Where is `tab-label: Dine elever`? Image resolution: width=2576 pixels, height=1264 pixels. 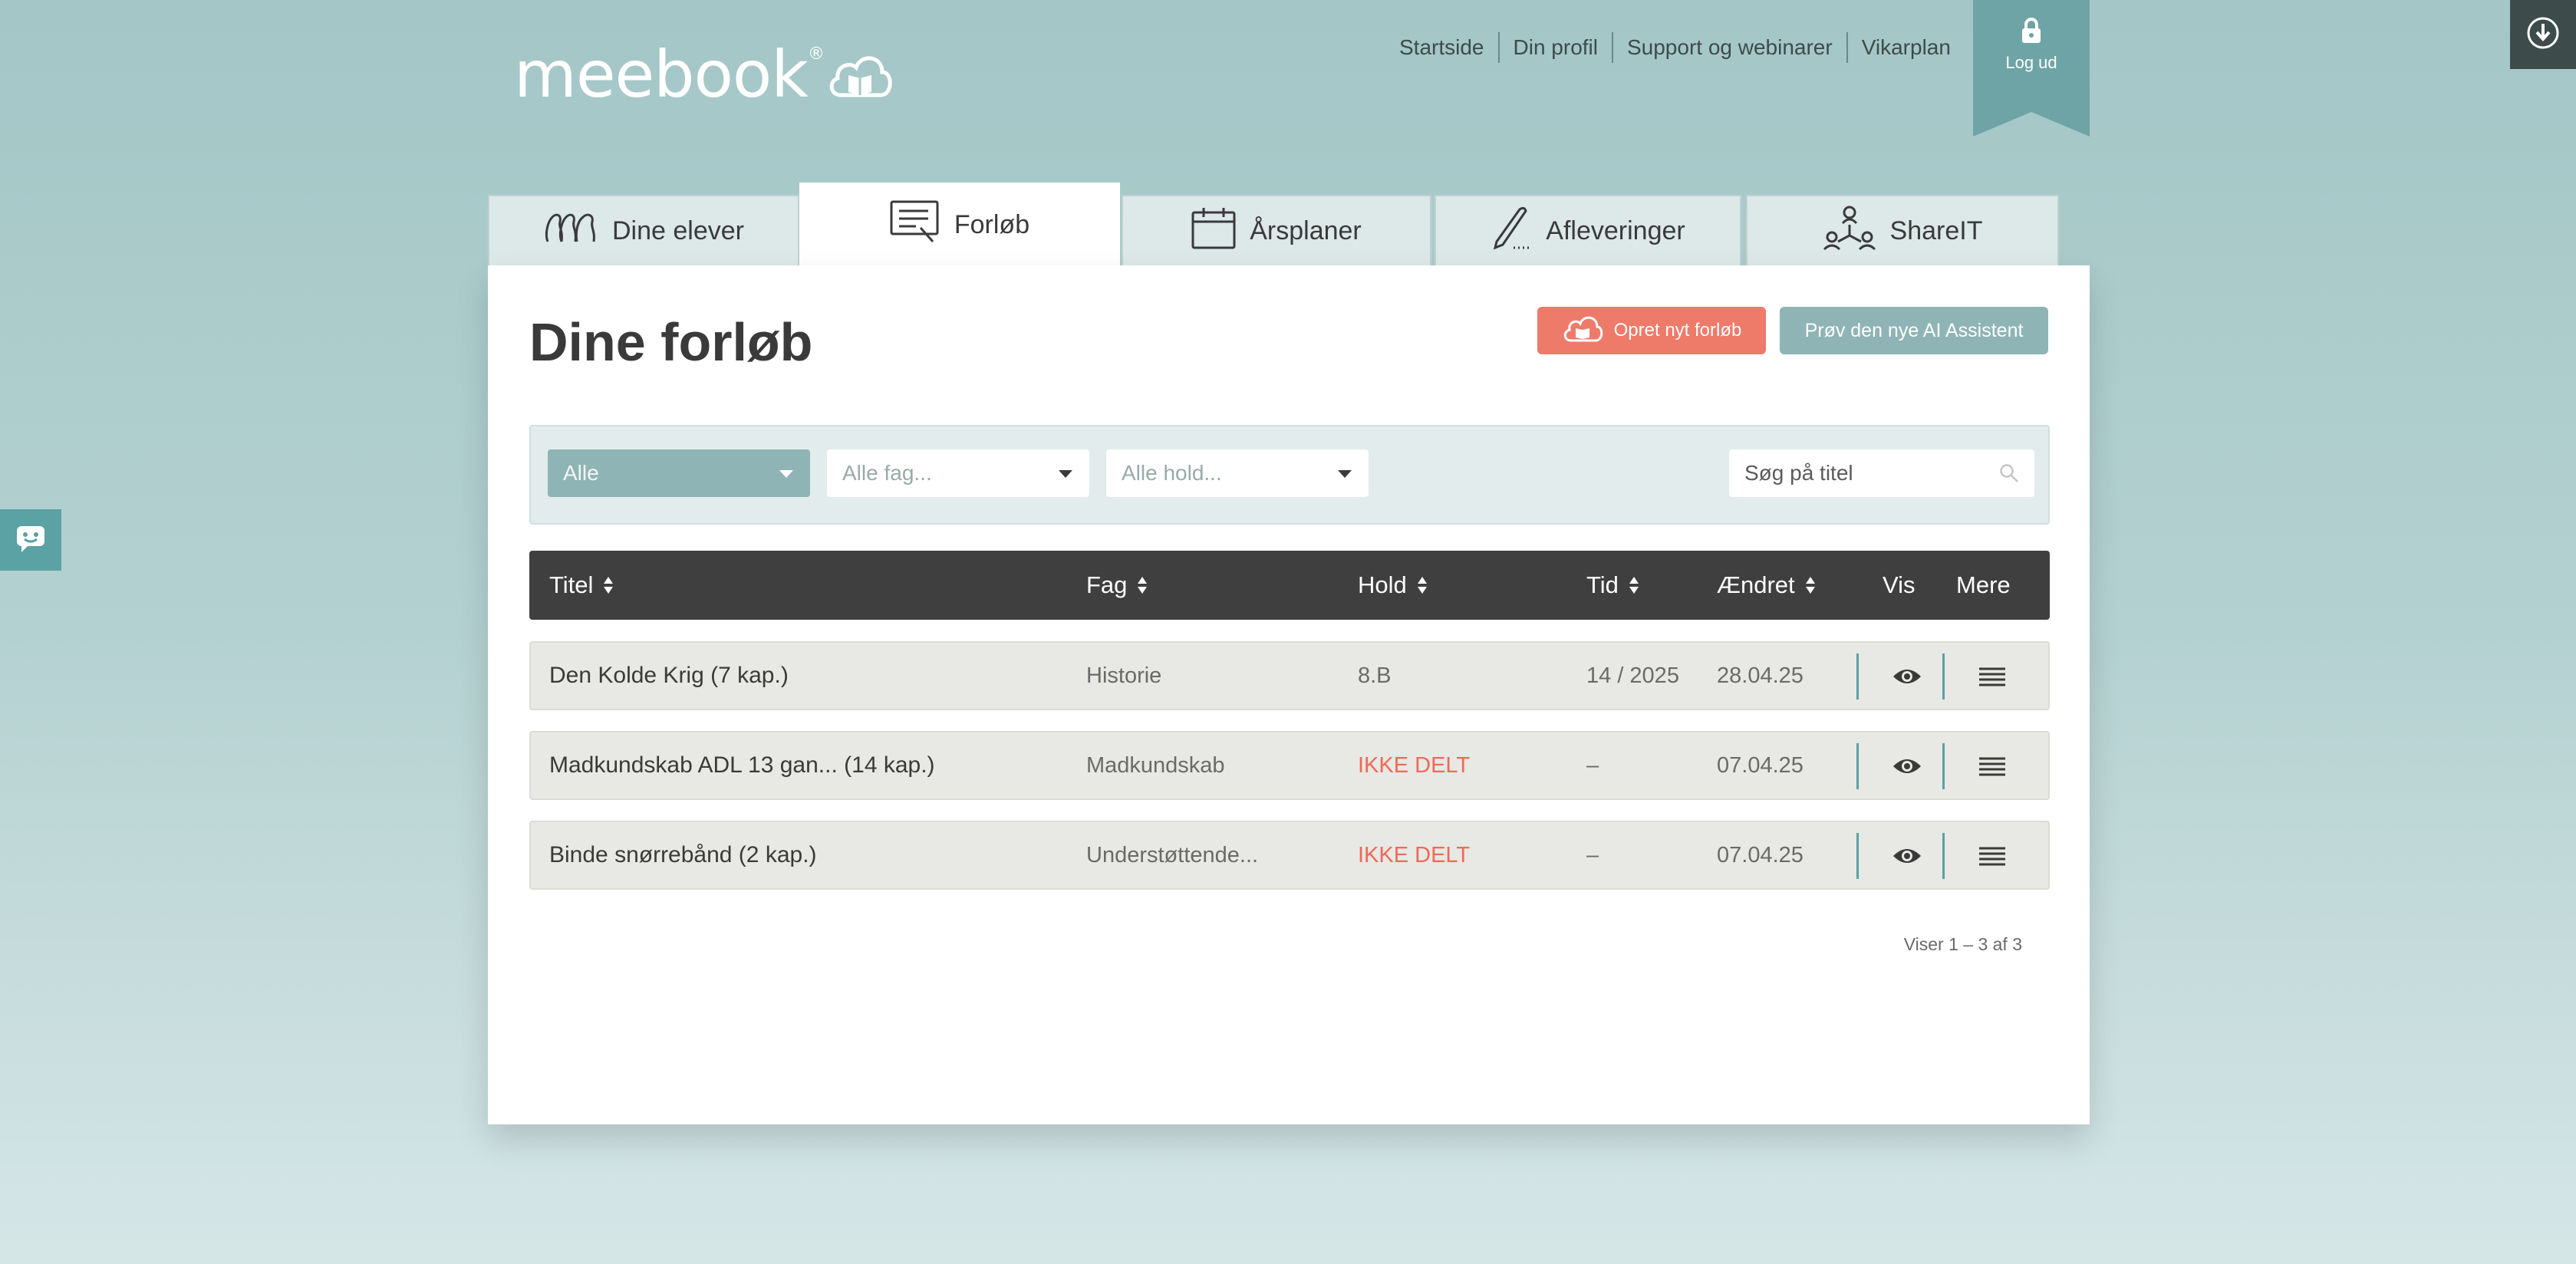
tab-label: Dine elever is located at coordinates (678, 230).